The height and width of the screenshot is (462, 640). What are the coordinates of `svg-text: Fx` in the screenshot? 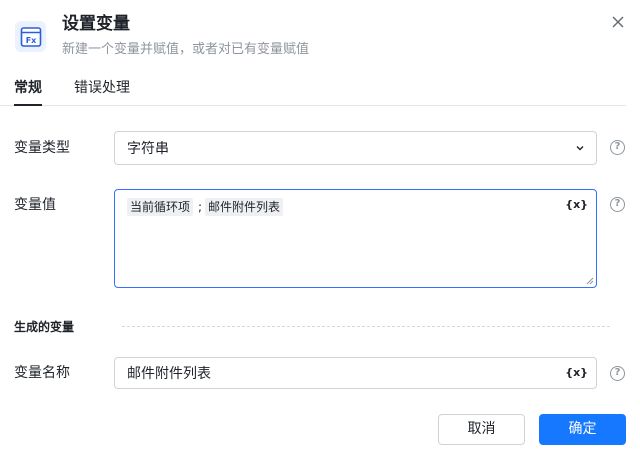 It's located at (30, 40).